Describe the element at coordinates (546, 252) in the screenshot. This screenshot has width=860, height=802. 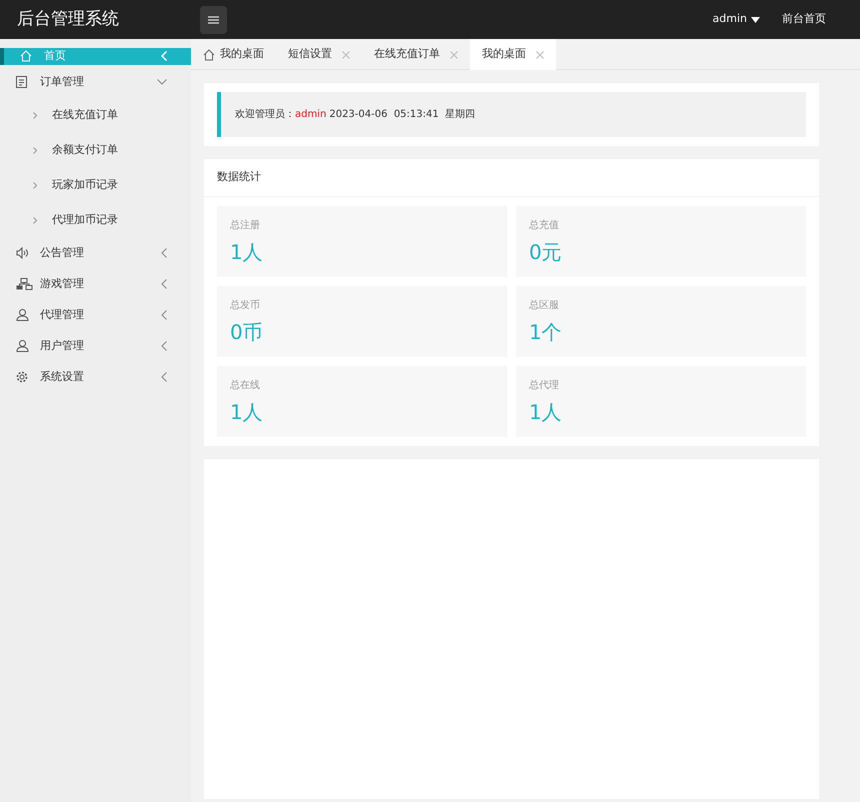
I see `stat-value: 0元` at that location.